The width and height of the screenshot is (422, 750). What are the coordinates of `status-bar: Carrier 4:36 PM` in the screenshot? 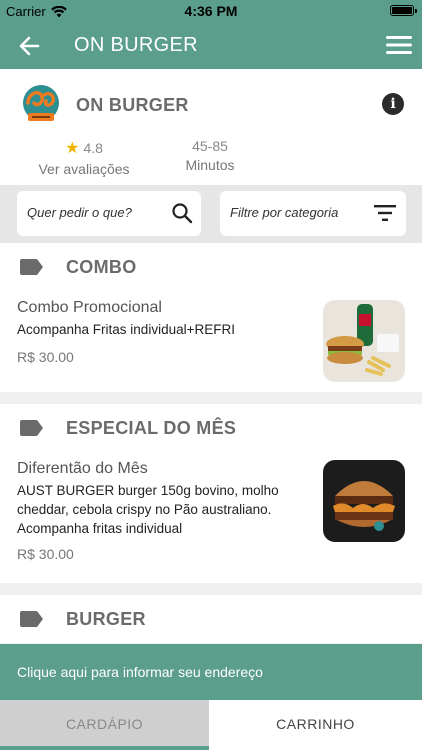 It's located at (211, 11).